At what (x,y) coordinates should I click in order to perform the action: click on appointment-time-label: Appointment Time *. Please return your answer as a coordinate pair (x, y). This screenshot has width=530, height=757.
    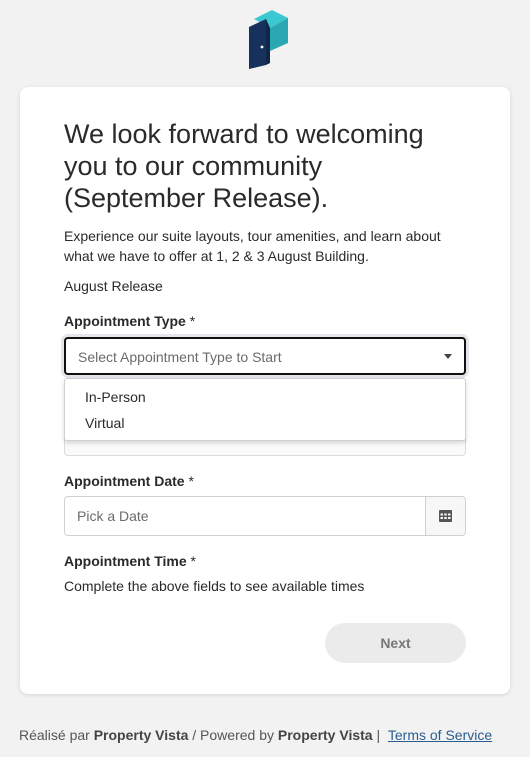
    Looking at the image, I should click on (130, 561).